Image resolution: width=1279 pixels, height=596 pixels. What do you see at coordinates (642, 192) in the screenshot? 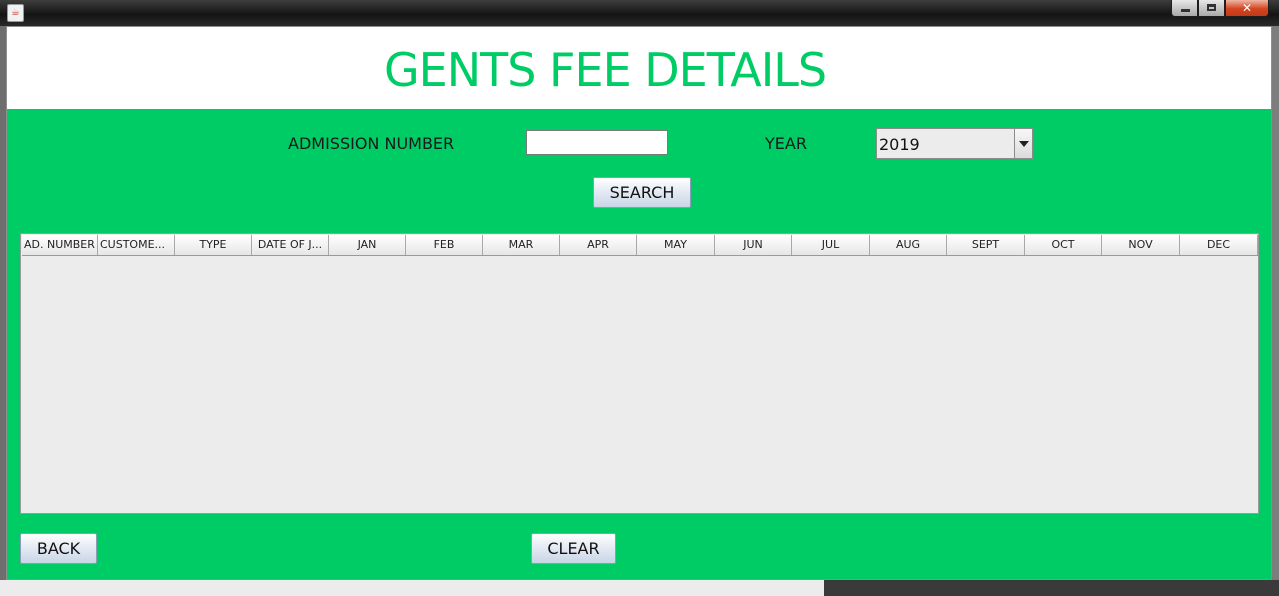
I see `search-button: SEARCH` at bounding box center [642, 192].